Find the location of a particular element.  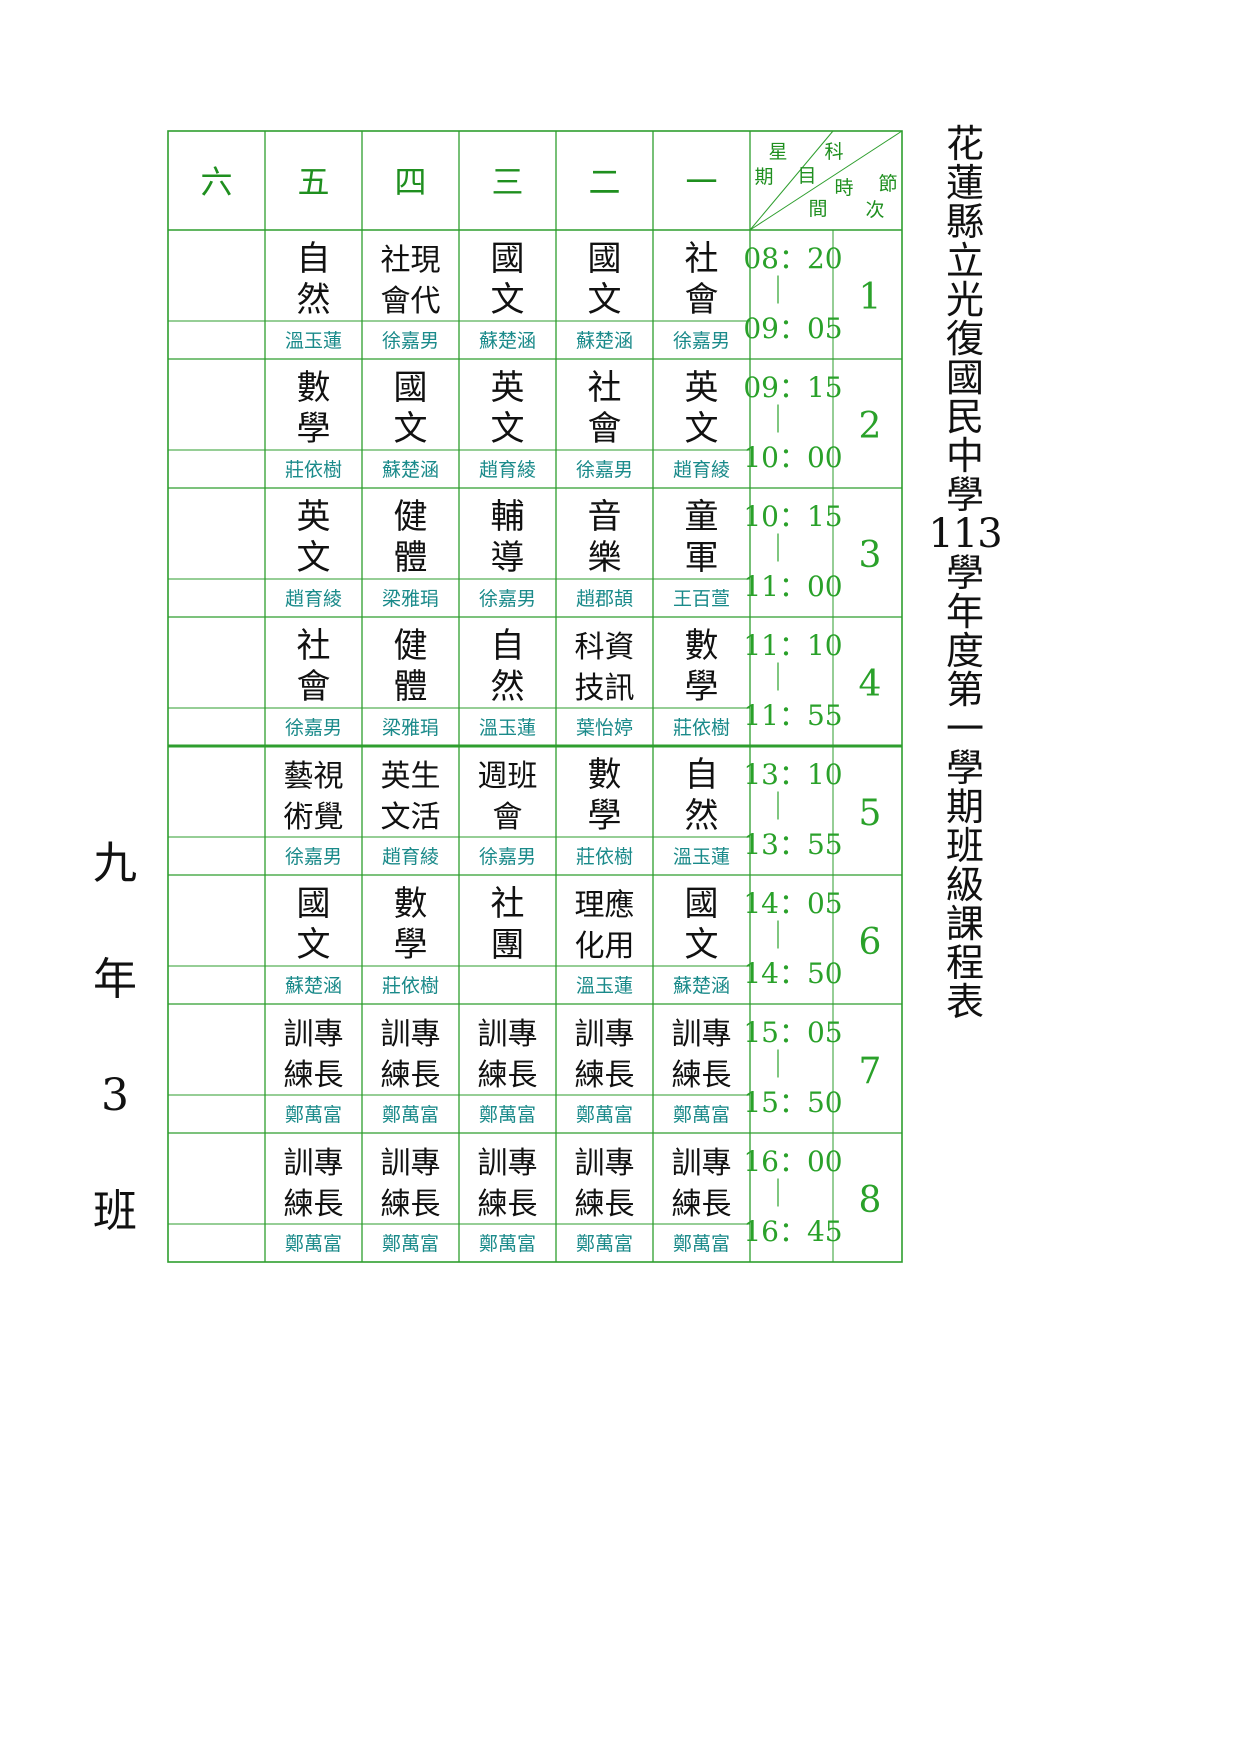

period-start-time: 14：05 is located at coordinates (792, 903).